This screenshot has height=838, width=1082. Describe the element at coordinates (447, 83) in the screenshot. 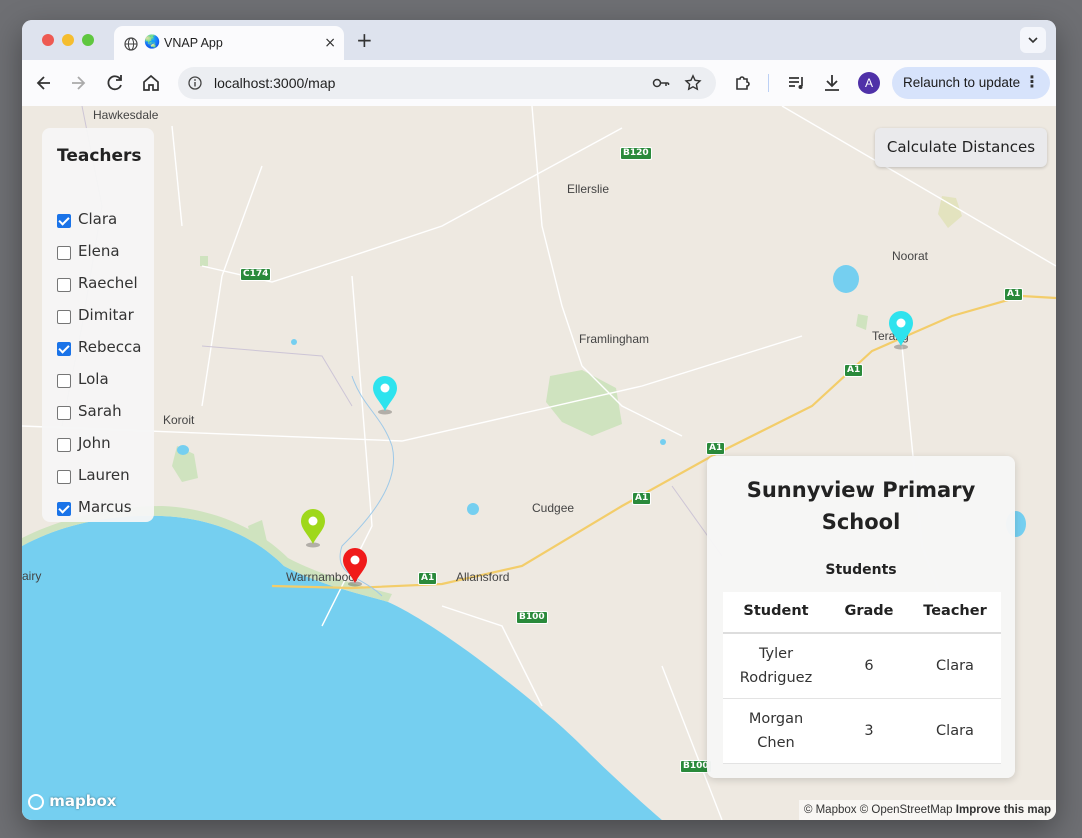

I see `address-bar: localhost:3000/map` at that location.